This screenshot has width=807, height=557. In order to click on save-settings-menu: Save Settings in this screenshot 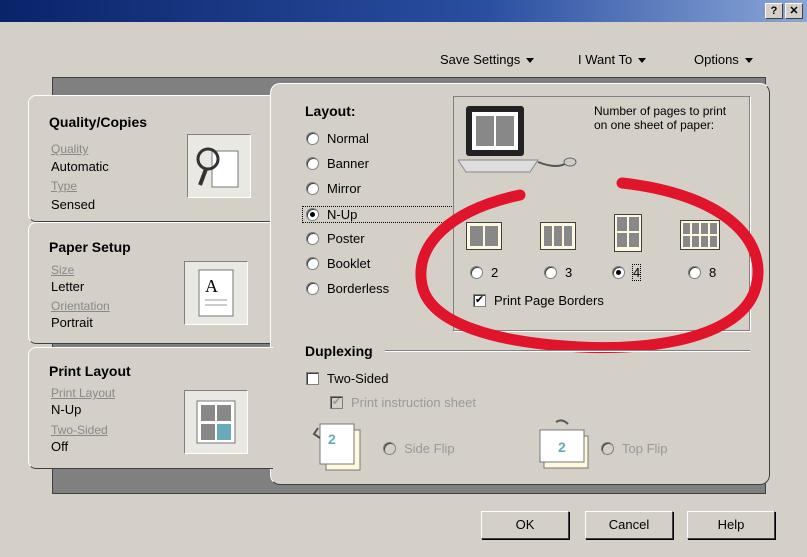, I will do `click(487, 59)`.